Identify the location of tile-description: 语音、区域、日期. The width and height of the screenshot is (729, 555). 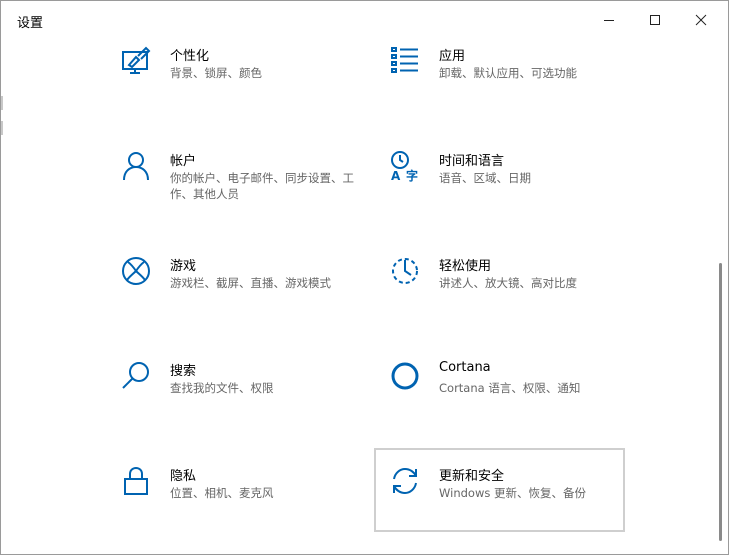
(485, 178).